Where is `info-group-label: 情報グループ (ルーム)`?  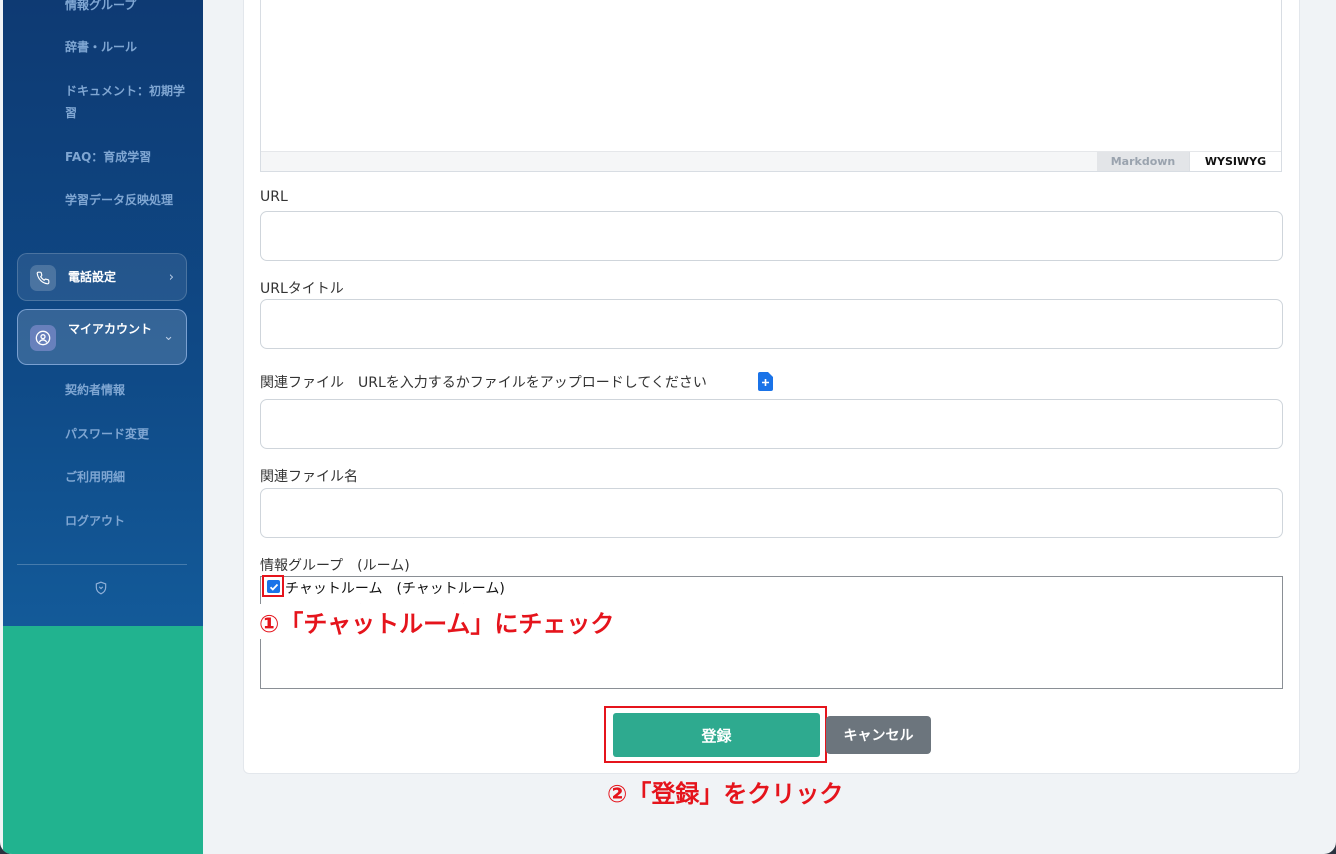
info-group-label: 情報グループ (ルーム) is located at coordinates (335, 566).